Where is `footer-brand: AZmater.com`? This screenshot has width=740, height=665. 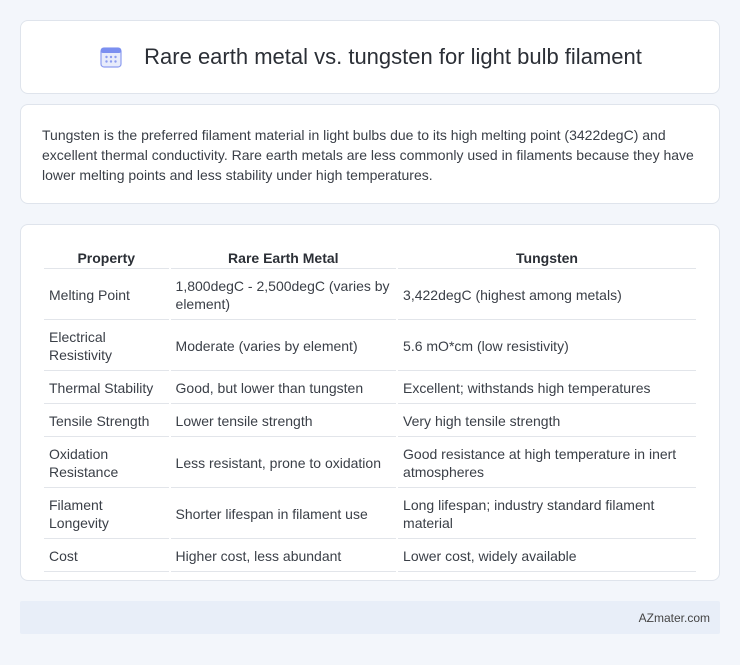
footer-brand: AZmater.com is located at coordinates (674, 618).